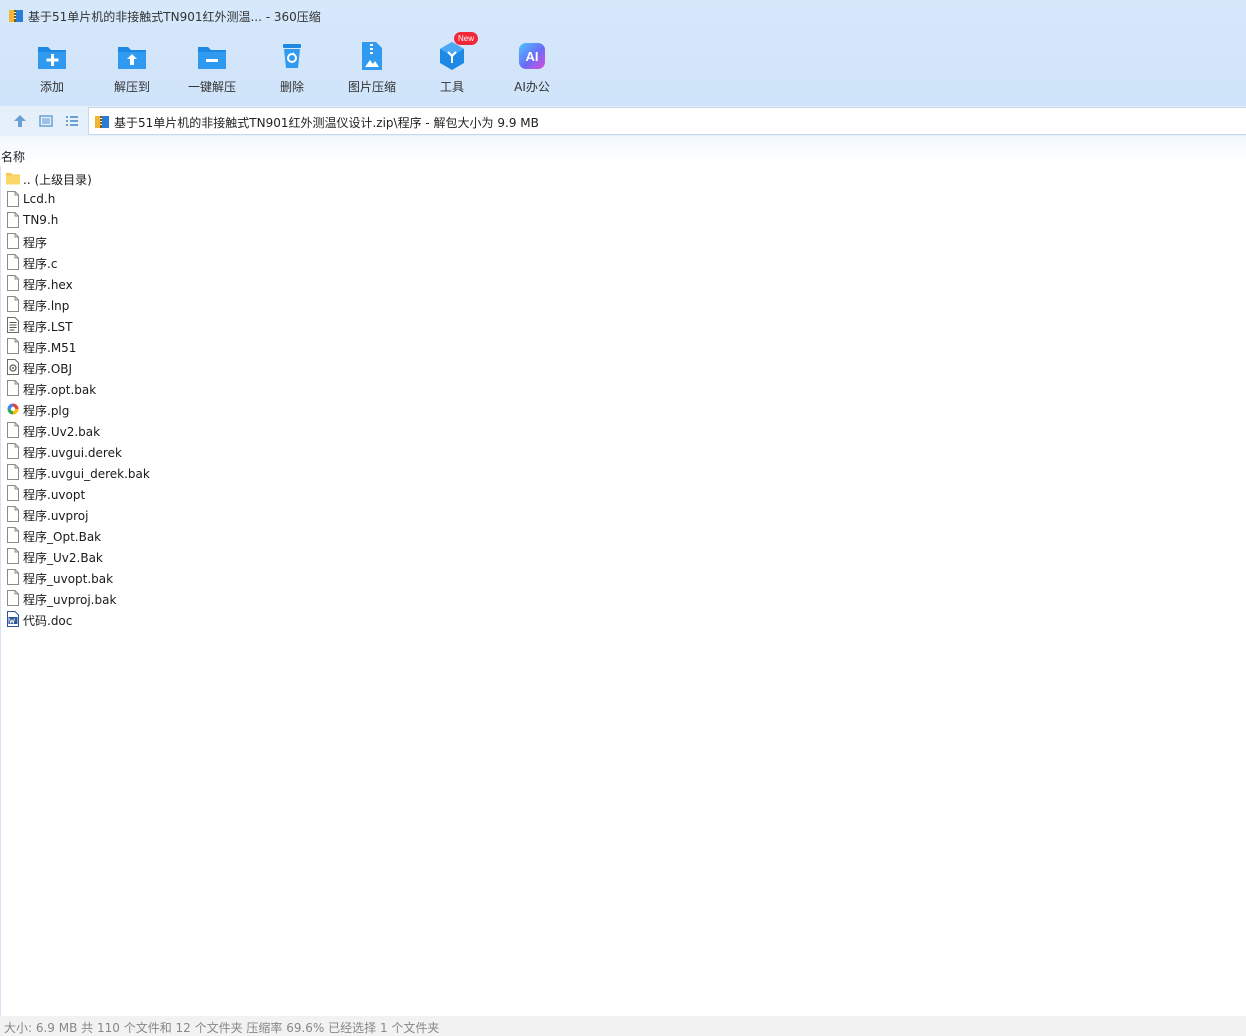 This screenshot has width=1246, height=1036. What do you see at coordinates (13, 156) in the screenshot?
I see `name-column-header: 名称` at bounding box center [13, 156].